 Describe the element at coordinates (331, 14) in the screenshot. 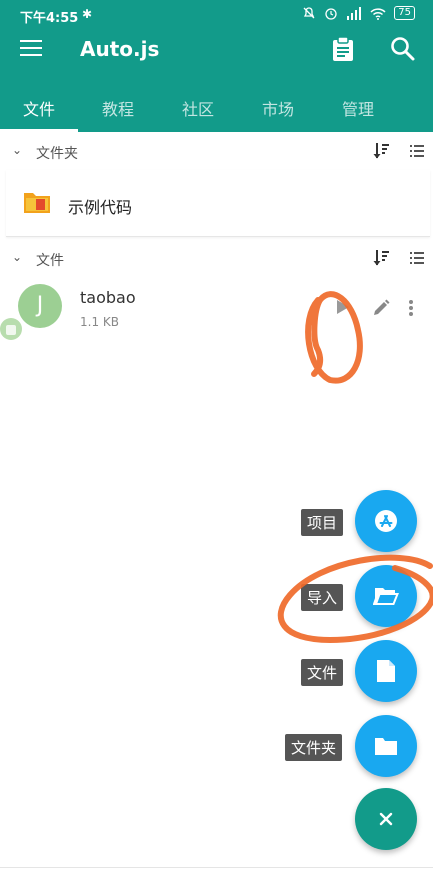

I see `alarm-icon` at that location.